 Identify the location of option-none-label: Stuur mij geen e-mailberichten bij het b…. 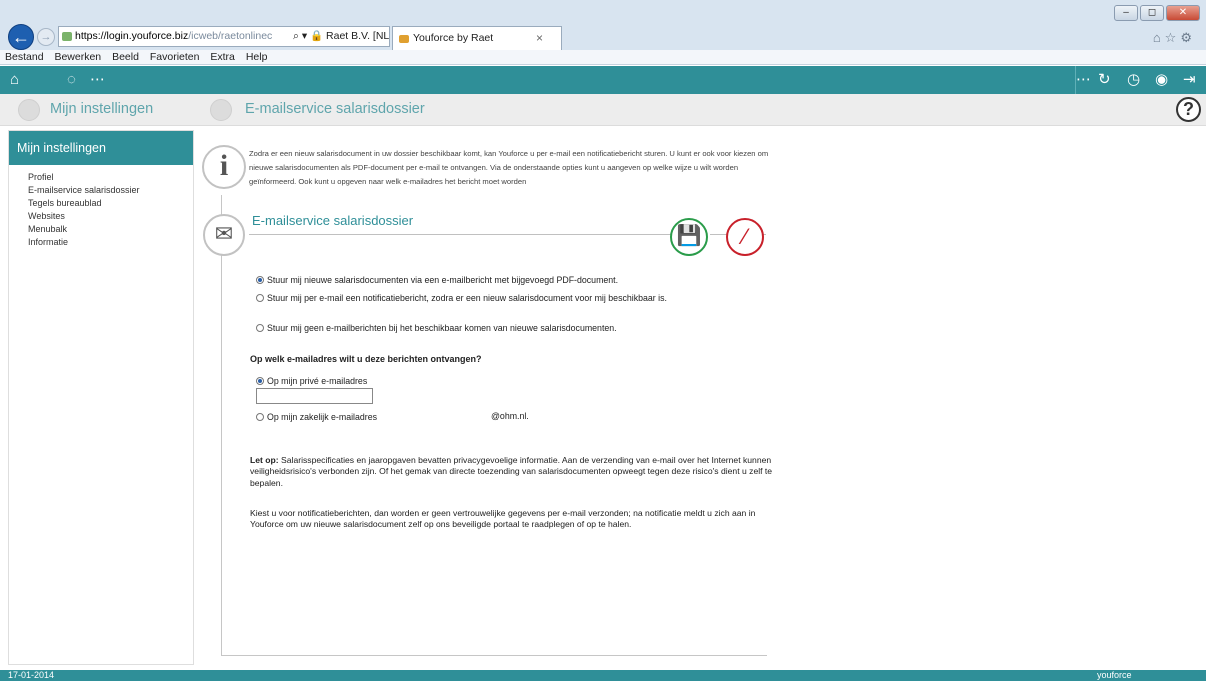
(442, 328).